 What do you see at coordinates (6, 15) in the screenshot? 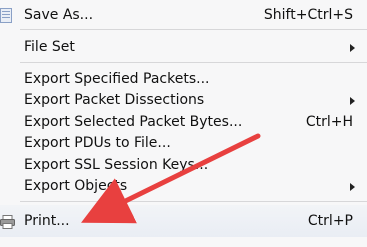
I see `save-document-icon` at bounding box center [6, 15].